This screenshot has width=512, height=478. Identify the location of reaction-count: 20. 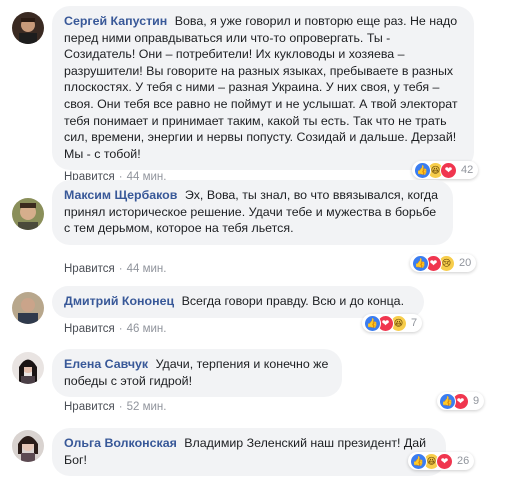
(465, 263).